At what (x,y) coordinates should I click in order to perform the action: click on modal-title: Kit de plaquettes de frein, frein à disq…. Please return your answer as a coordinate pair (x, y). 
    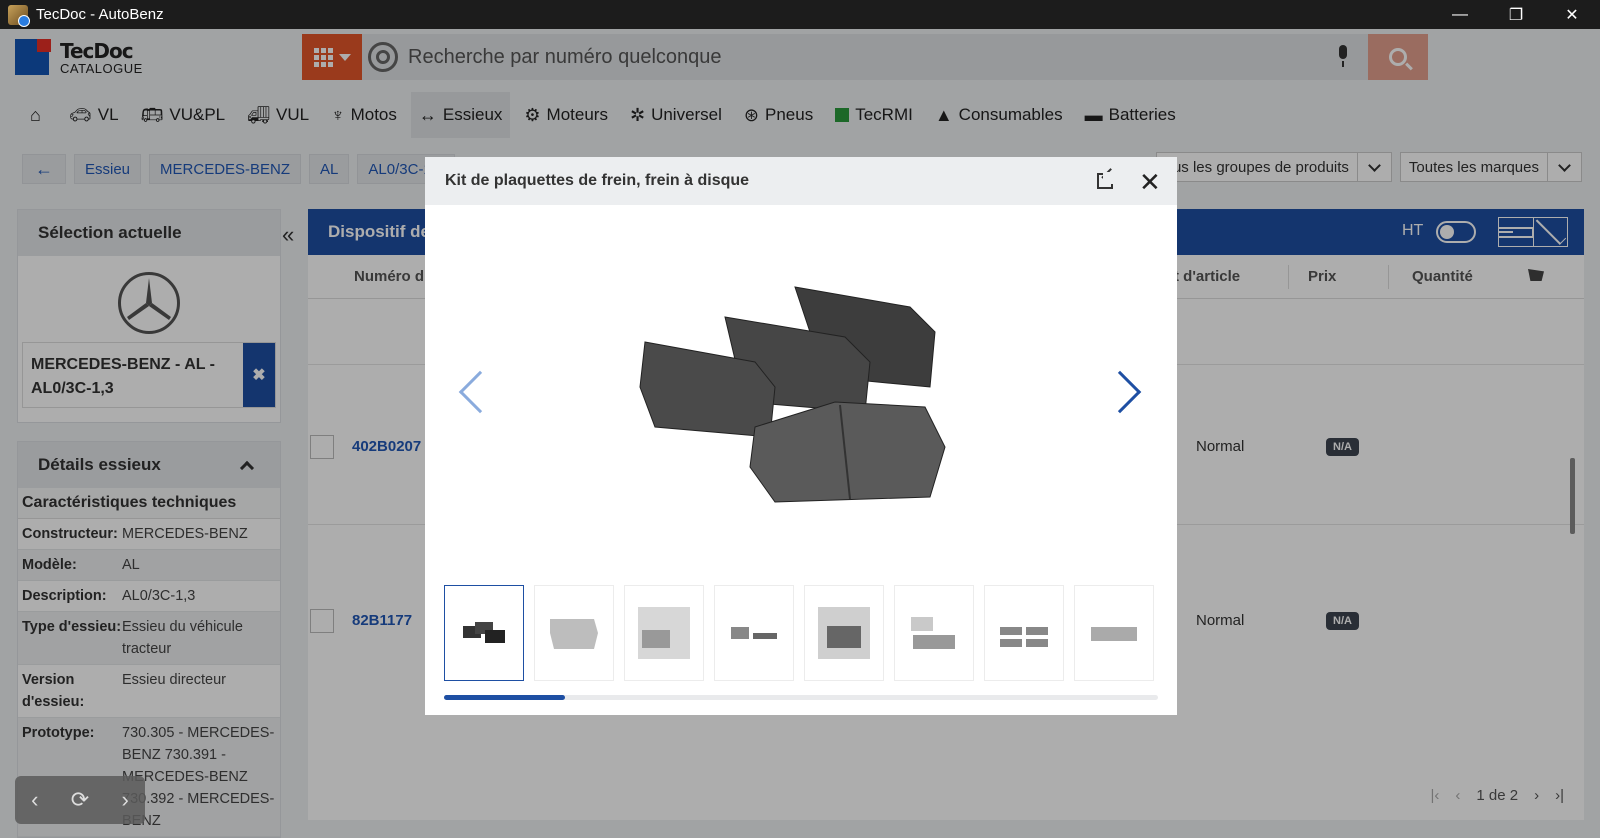
    Looking at the image, I should click on (597, 180).